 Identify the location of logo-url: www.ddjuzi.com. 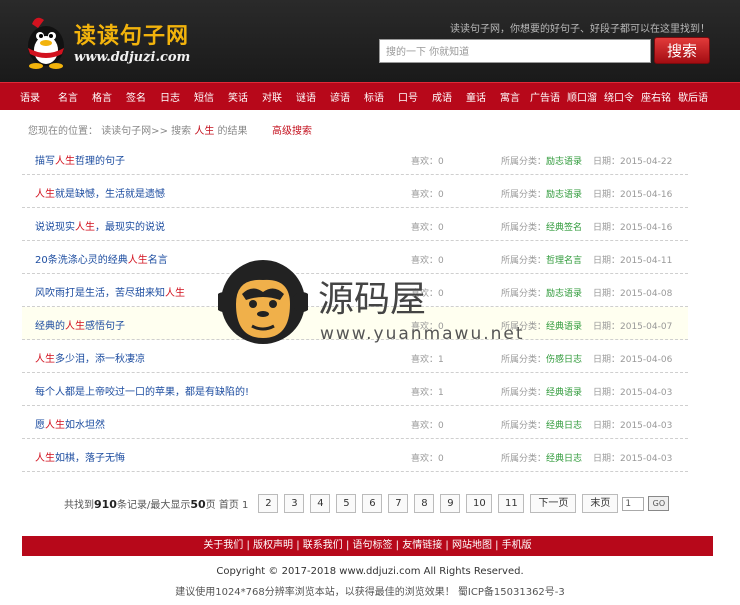
(132, 57).